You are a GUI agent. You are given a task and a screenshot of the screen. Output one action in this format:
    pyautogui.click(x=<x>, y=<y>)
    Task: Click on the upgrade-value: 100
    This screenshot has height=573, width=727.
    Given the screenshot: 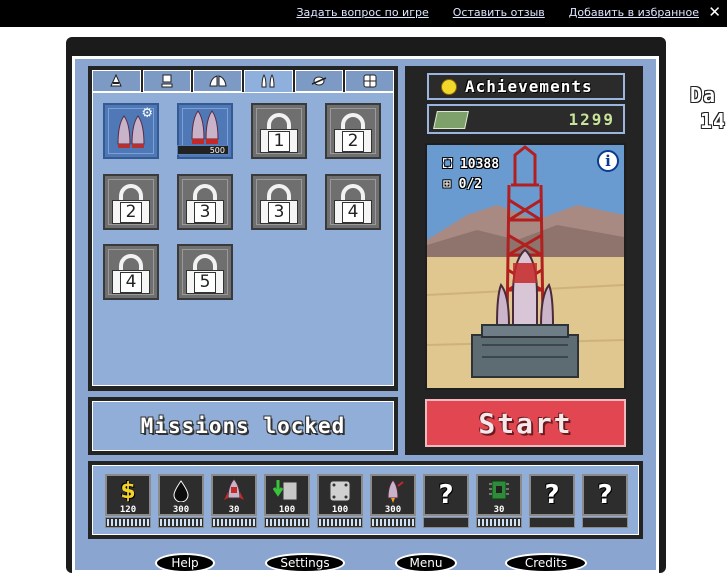 What is the action you would take?
    pyautogui.click(x=340, y=510)
    